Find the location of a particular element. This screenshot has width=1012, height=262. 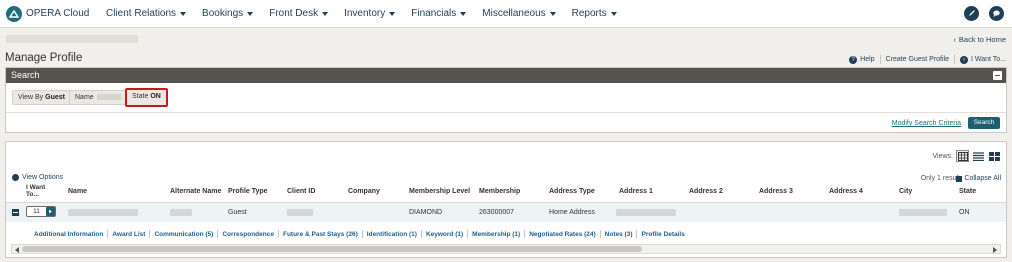

alternate-name-cell-redacted is located at coordinates (181, 212).